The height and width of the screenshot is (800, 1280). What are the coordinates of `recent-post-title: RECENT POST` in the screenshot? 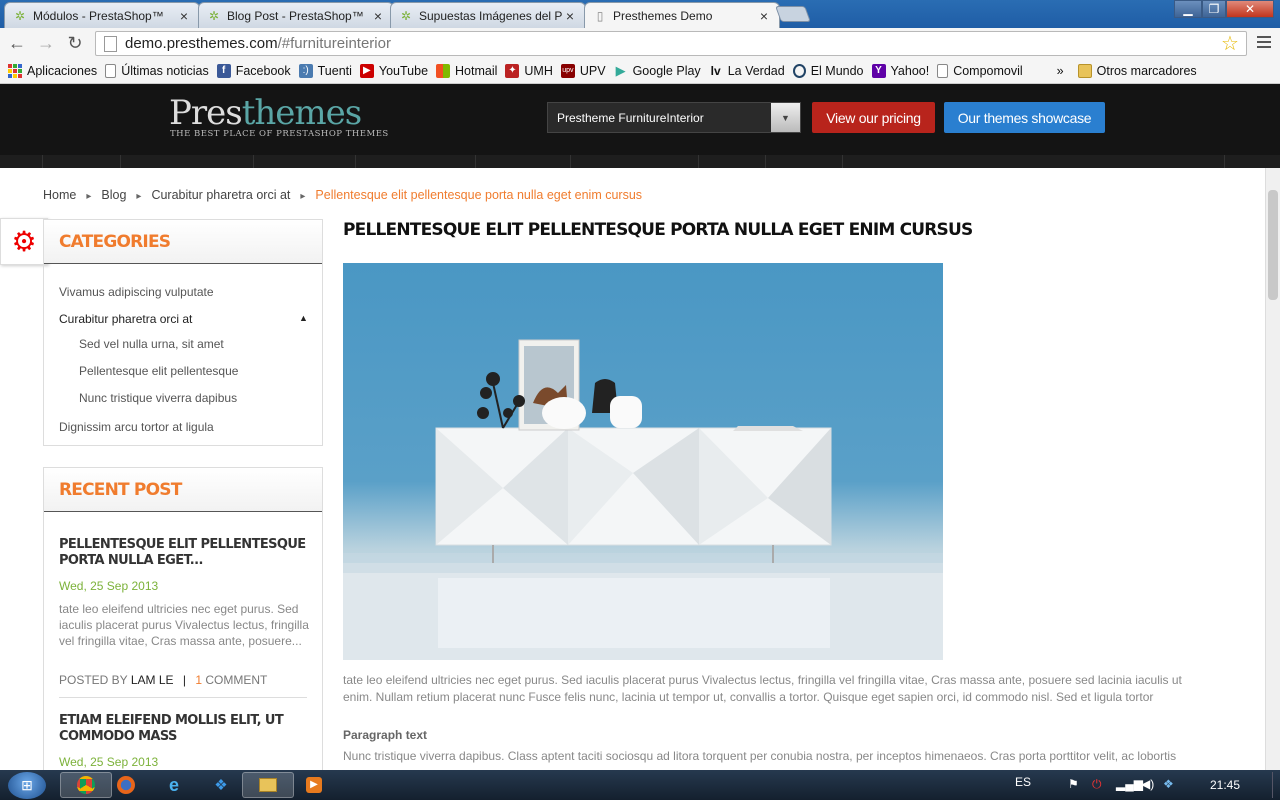 It's located at (183, 490).